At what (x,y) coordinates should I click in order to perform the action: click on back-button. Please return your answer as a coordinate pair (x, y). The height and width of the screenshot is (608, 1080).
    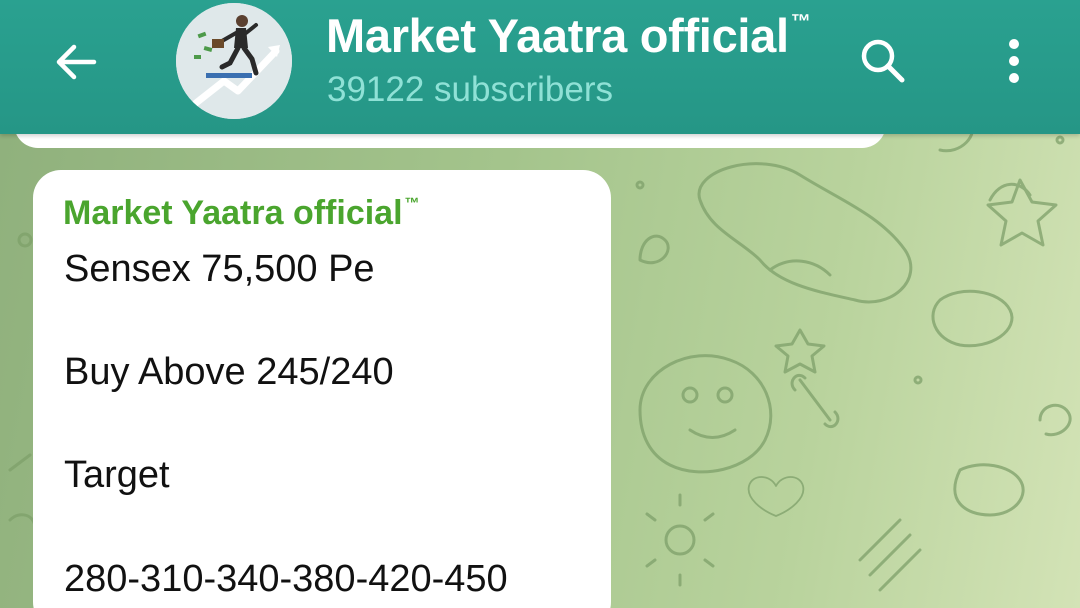
    Looking at the image, I should click on (76, 62).